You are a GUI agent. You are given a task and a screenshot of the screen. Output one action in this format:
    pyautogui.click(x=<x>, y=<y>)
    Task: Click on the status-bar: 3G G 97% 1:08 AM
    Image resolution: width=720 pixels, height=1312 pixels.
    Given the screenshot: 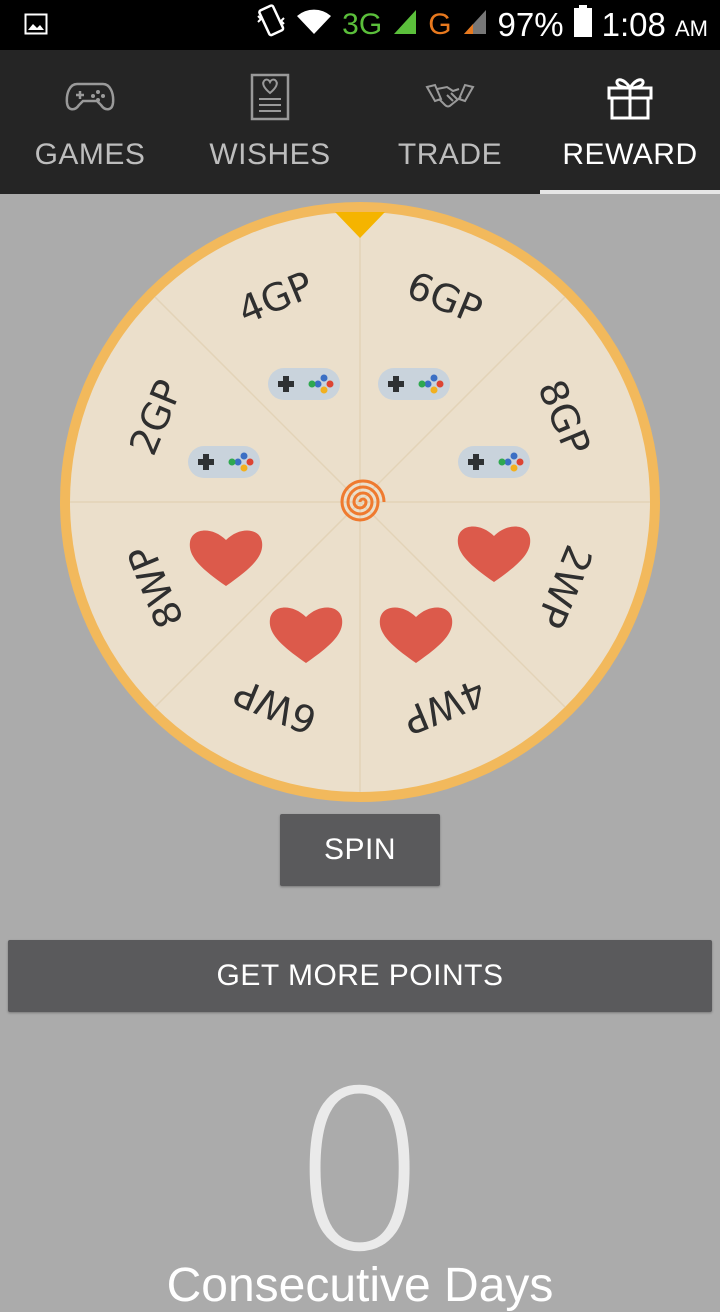 What is the action you would take?
    pyautogui.click(x=360, y=25)
    